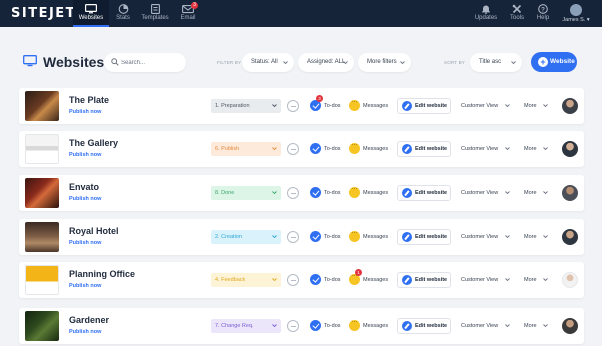 The image size is (602, 346). Describe the element at coordinates (84, 187) in the screenshot. I see `website-name: Envato` at that location.